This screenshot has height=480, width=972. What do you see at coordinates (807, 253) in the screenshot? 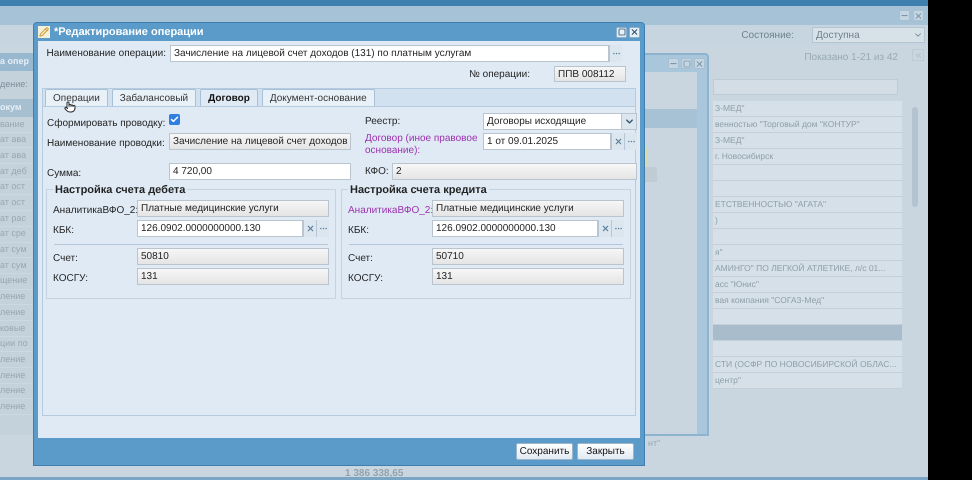
I see `table-row: я"` at bounding box center [807, 253].